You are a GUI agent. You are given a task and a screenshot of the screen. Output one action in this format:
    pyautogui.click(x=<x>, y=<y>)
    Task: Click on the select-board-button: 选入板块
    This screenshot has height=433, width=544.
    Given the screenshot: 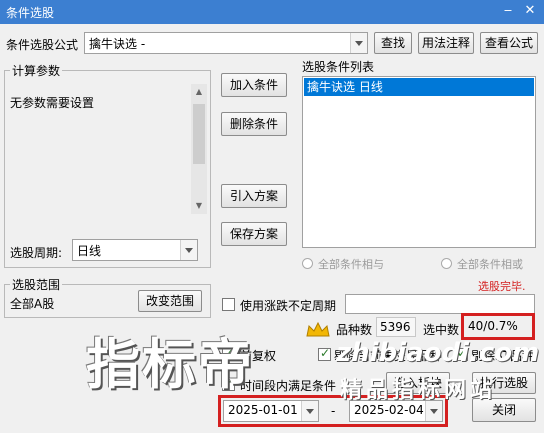 What is the action you would take?
    pyautogui.click(x=418, y=383)
    